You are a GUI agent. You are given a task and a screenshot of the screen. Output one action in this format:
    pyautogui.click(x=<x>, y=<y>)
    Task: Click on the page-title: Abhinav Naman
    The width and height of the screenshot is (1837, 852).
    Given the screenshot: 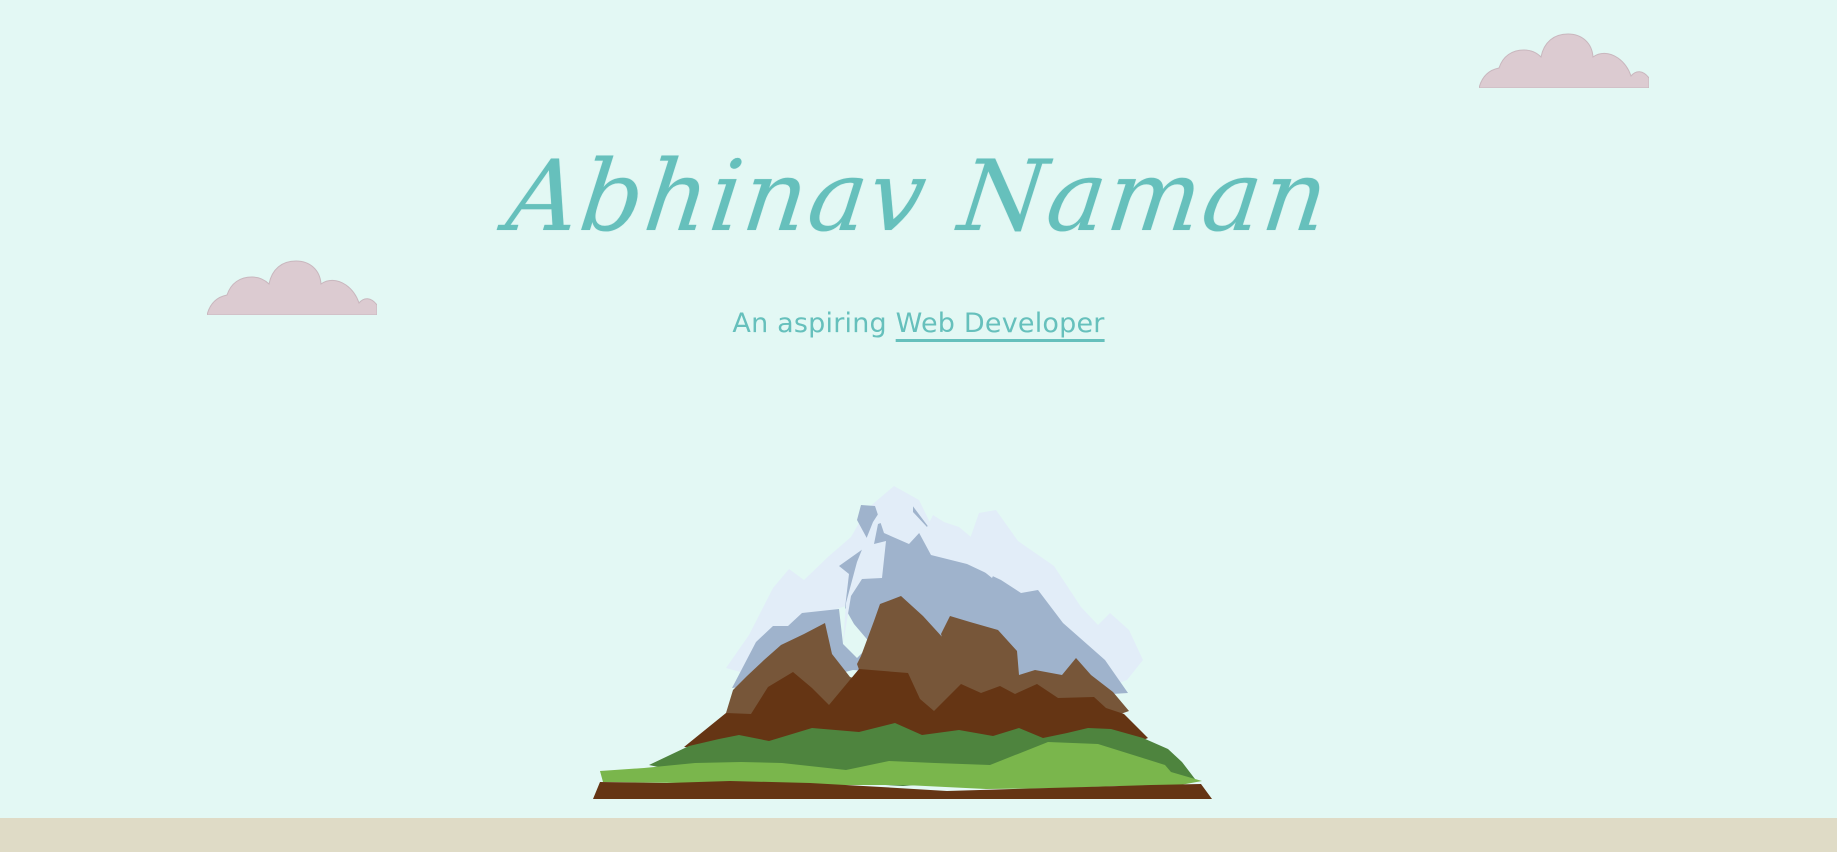 What is the action you would take?
    pyautogui.click(x=918, y=197)
    